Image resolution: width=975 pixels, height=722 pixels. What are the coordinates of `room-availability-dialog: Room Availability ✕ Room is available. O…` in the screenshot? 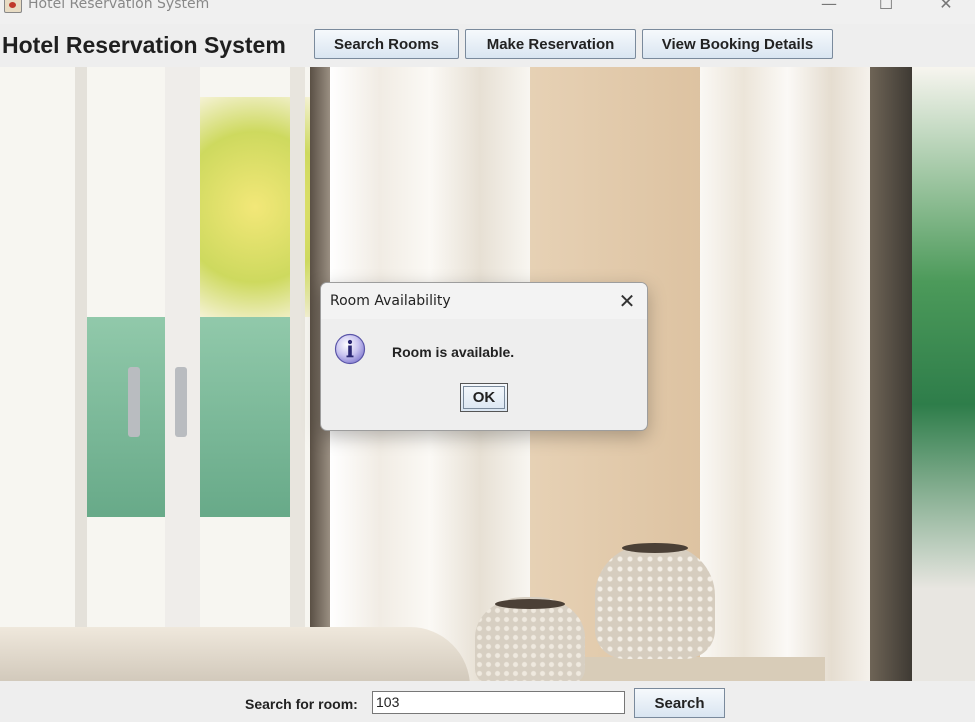 It's located at (484, 356).